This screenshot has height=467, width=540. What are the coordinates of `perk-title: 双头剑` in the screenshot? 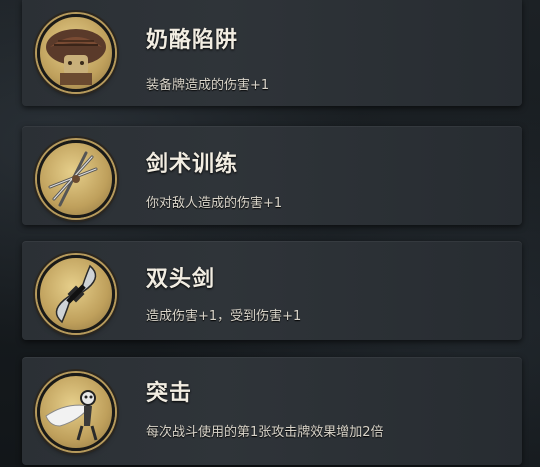 It's located at (181, 279).